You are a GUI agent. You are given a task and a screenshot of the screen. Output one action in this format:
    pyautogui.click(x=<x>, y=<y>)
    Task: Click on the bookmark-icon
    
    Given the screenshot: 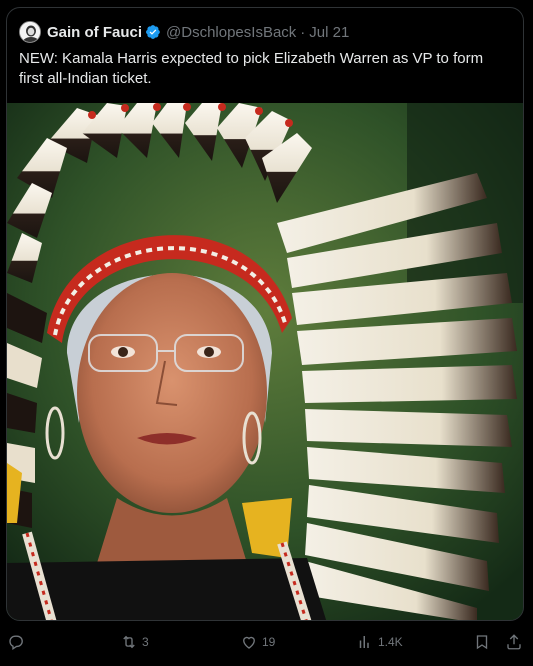 What is the action you would take?
    pyautogui.click(x=482, y=642)
    